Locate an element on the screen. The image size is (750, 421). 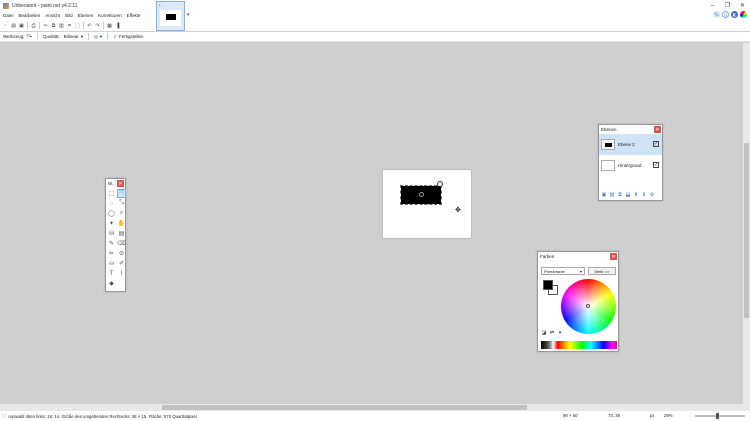
cut-icon: ✂ is located at coordinates (45, 25).